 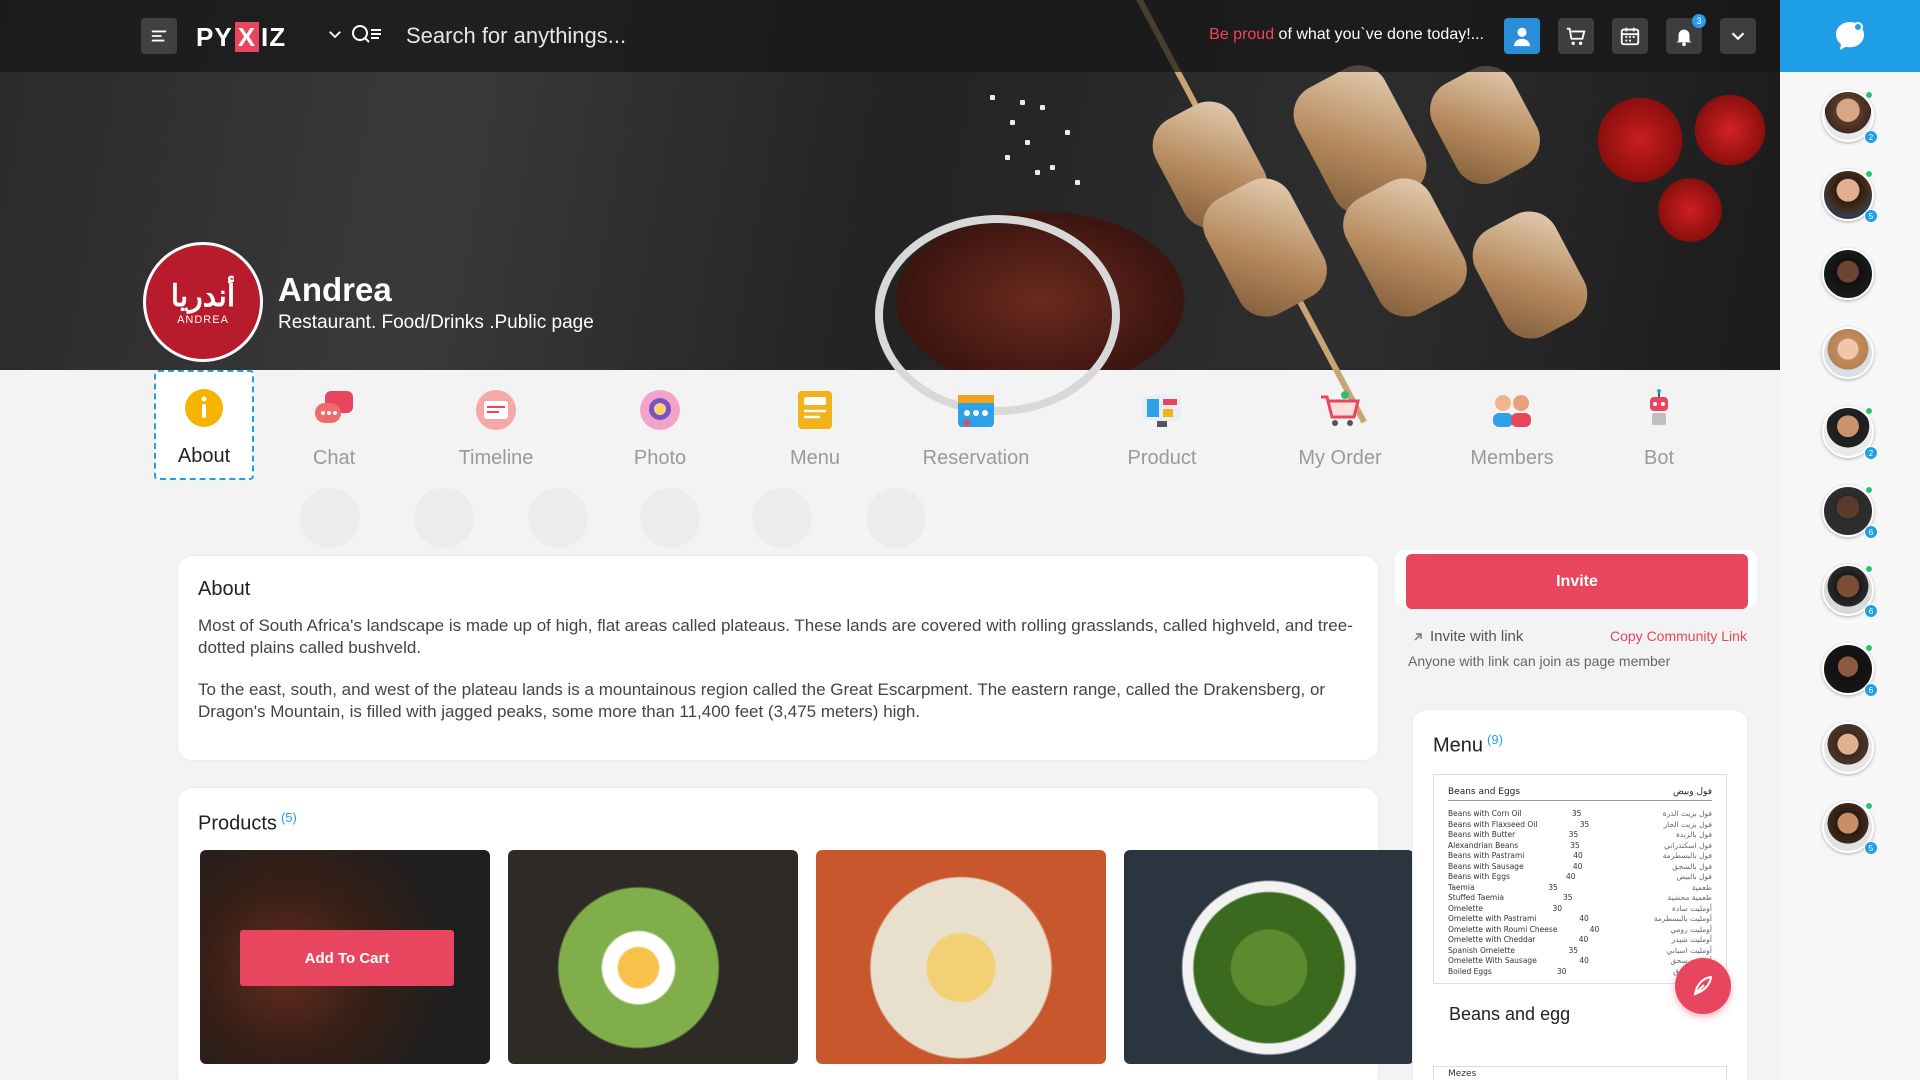 What do you see at coordinates (1580, 971) in the screenshot?
I see `menu-line: Boiled Eggs30بيض مسلوق` at bounding box center [1580, 971].